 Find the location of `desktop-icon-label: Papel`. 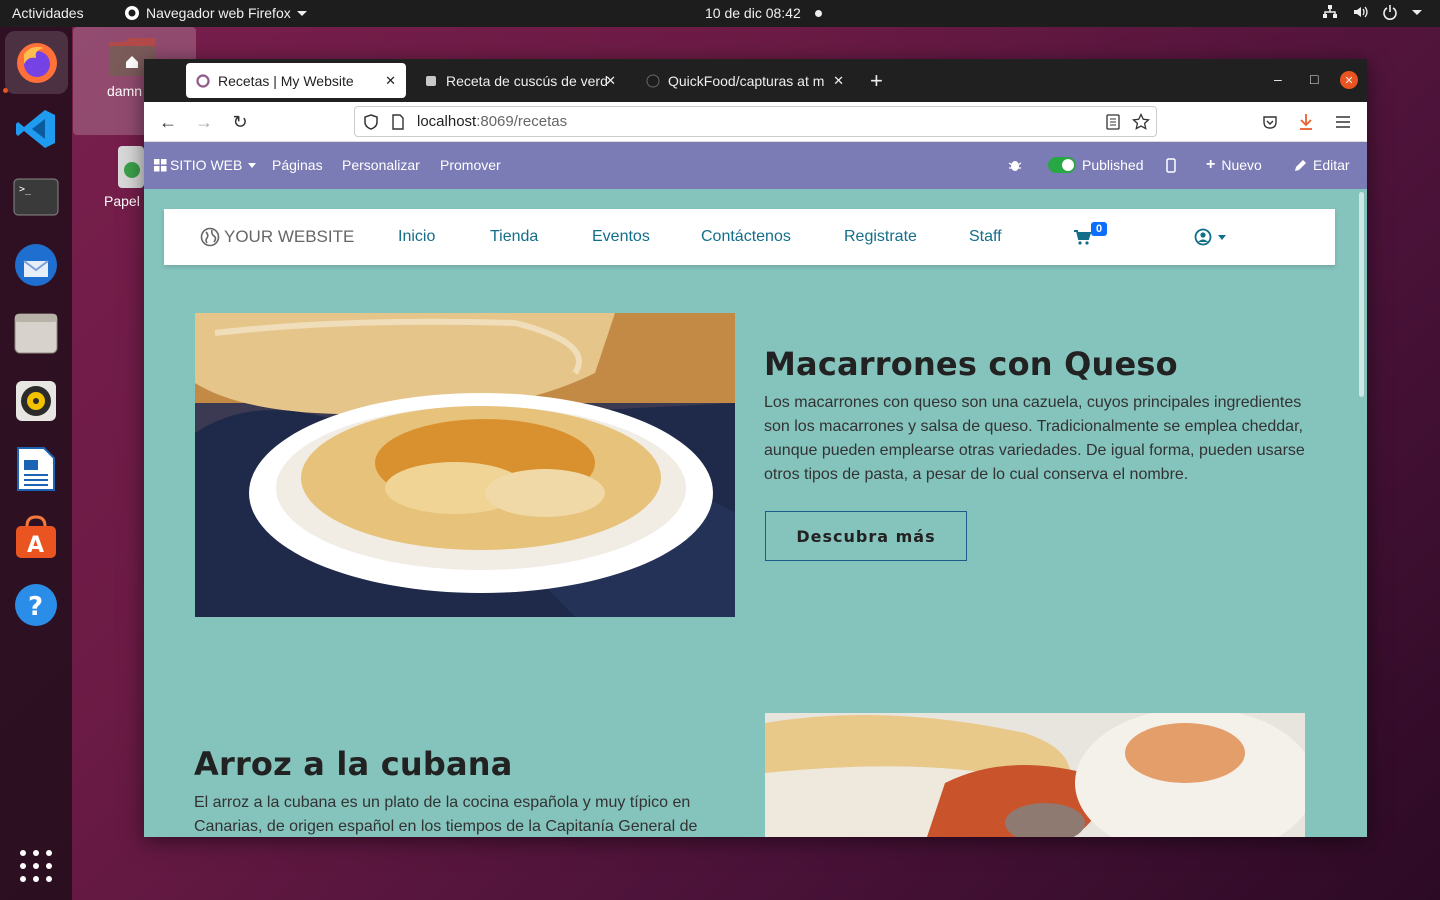

desktop-icon-label: Papel is located at coordinates (122, 201).